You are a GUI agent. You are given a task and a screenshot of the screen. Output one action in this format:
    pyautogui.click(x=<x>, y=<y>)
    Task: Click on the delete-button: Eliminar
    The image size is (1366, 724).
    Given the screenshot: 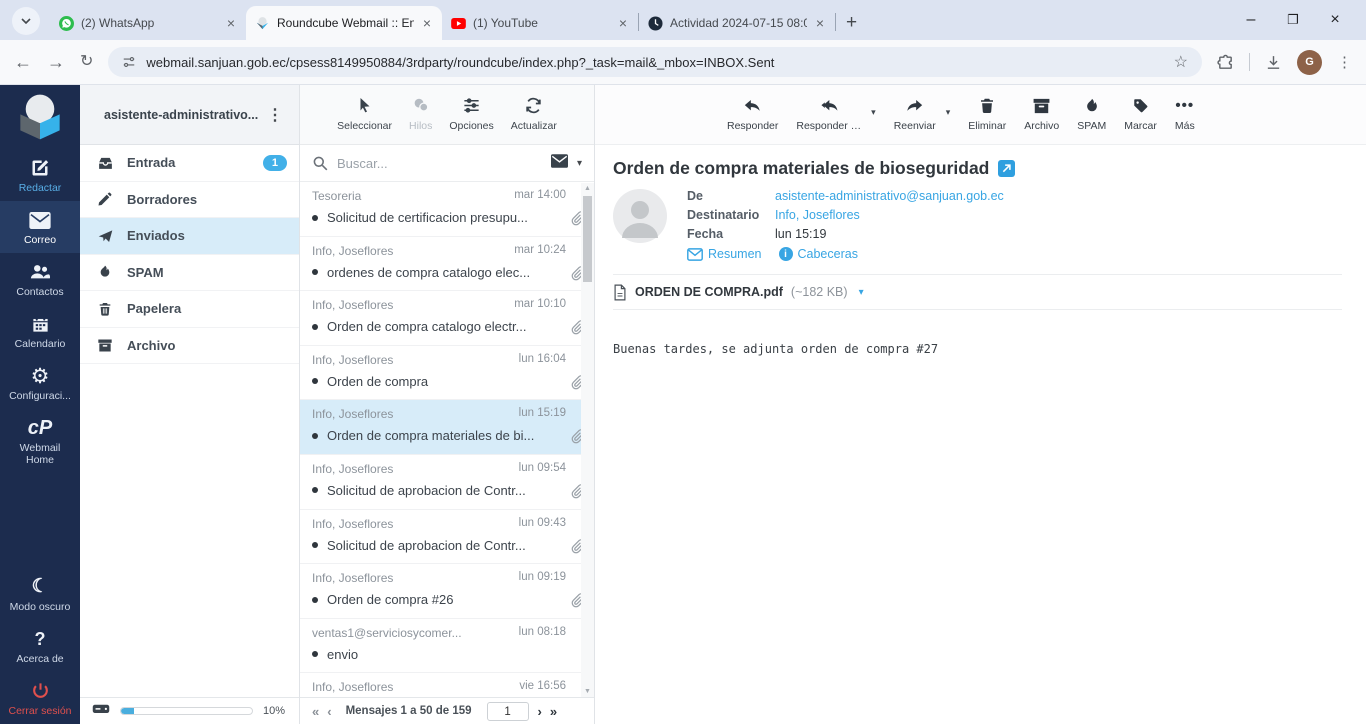 What is the action you would take?
    pyautogui.click(x=987, y=119)
    